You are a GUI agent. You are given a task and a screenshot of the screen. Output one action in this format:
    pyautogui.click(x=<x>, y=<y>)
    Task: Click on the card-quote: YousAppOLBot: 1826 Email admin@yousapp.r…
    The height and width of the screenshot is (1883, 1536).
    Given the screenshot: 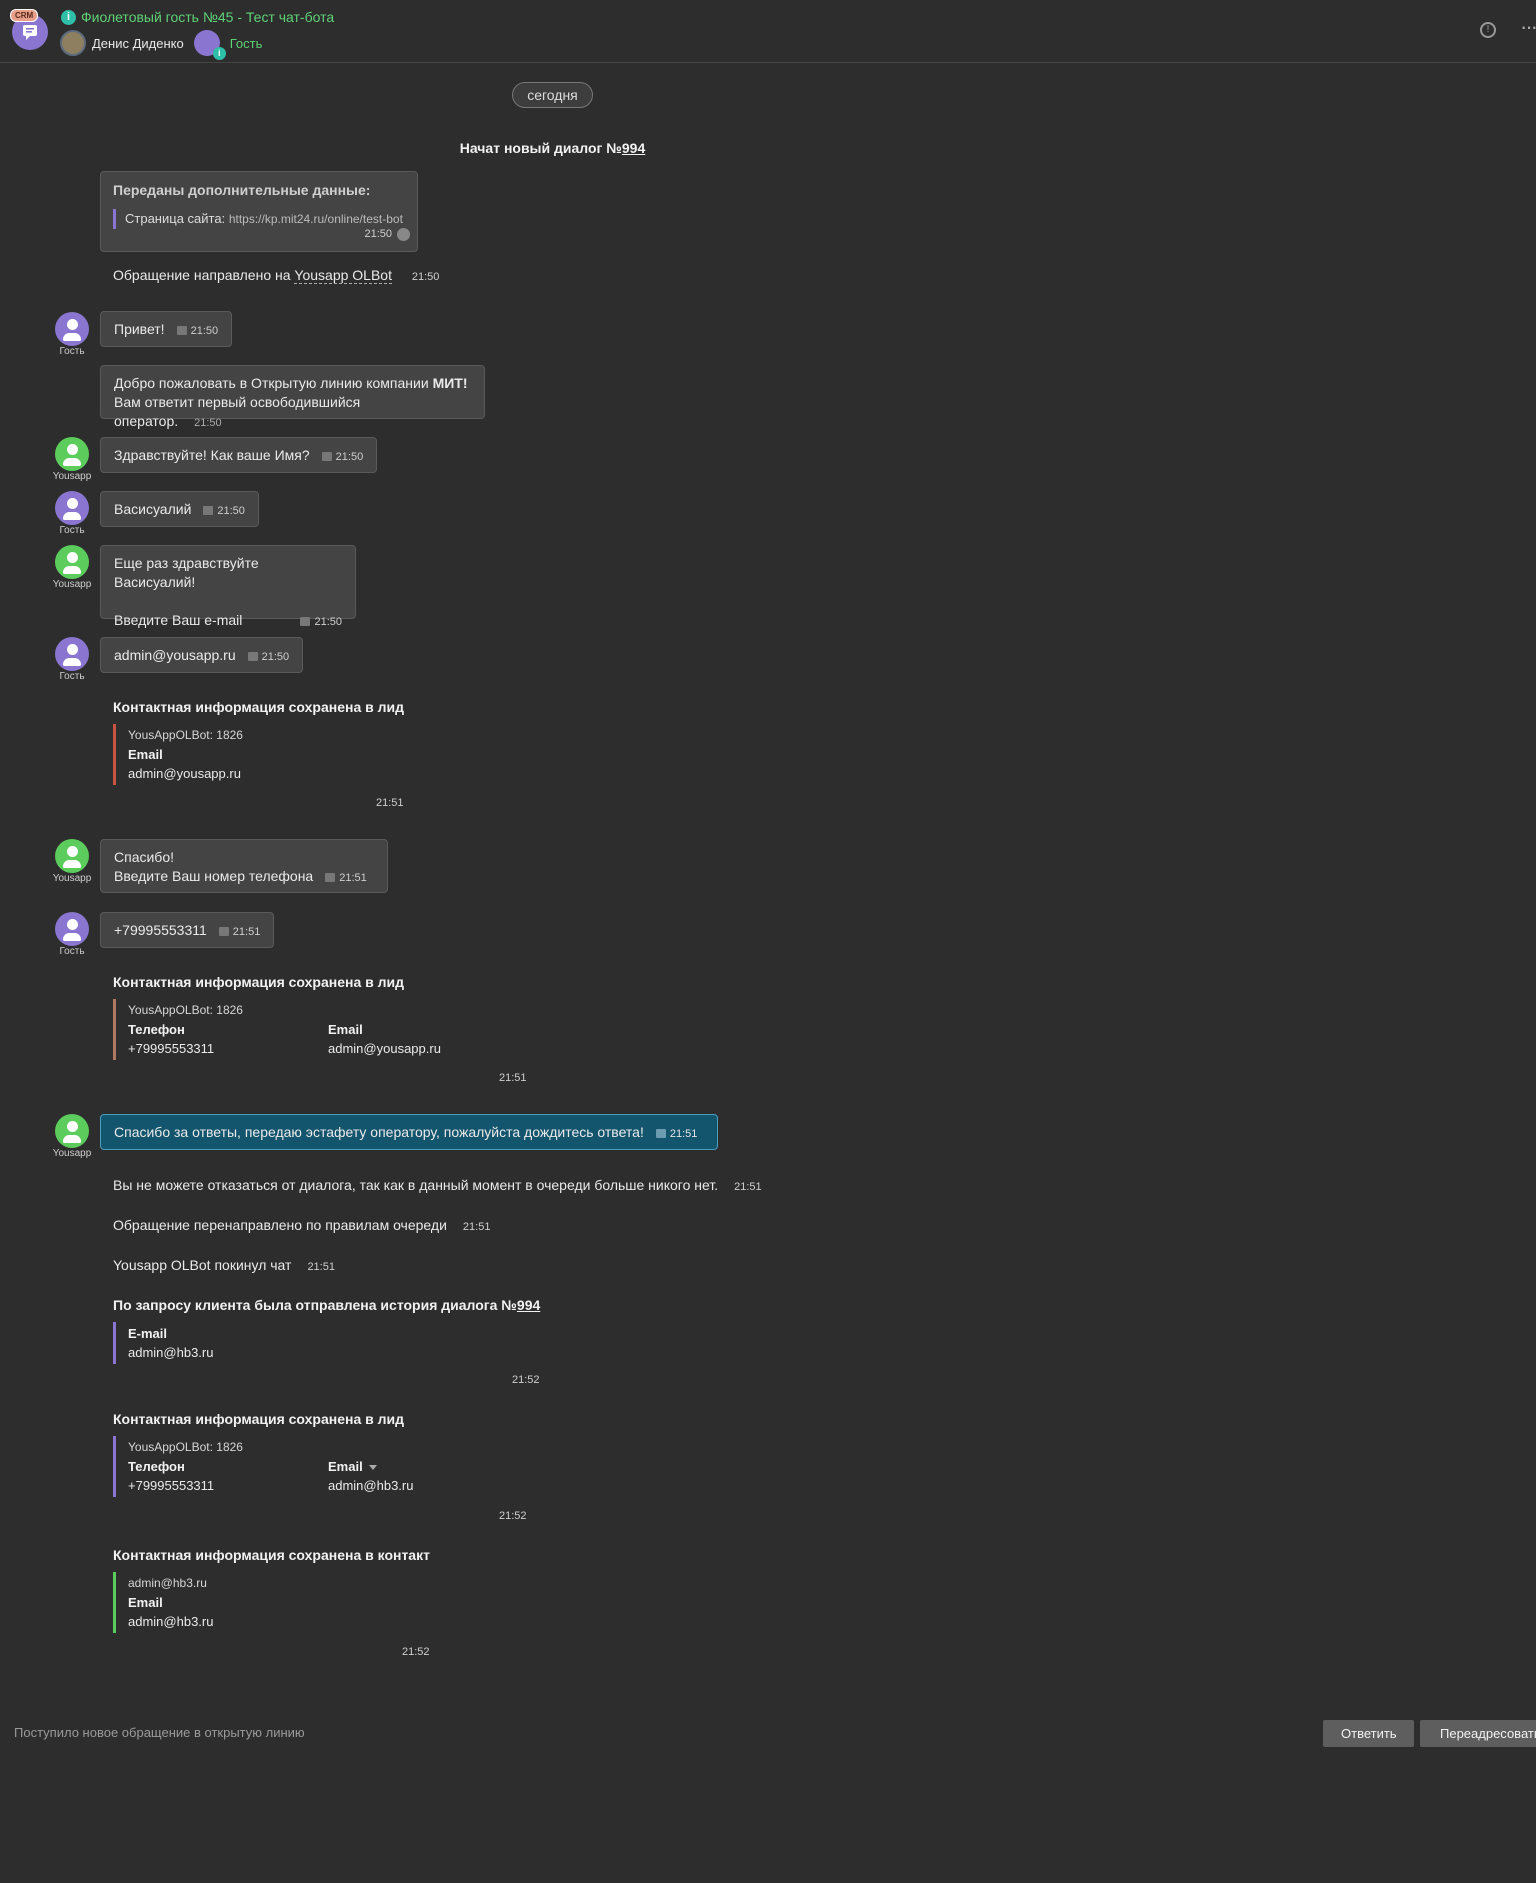 What is the action you would take?
    pyautogui.click(x=273, y=754)
    